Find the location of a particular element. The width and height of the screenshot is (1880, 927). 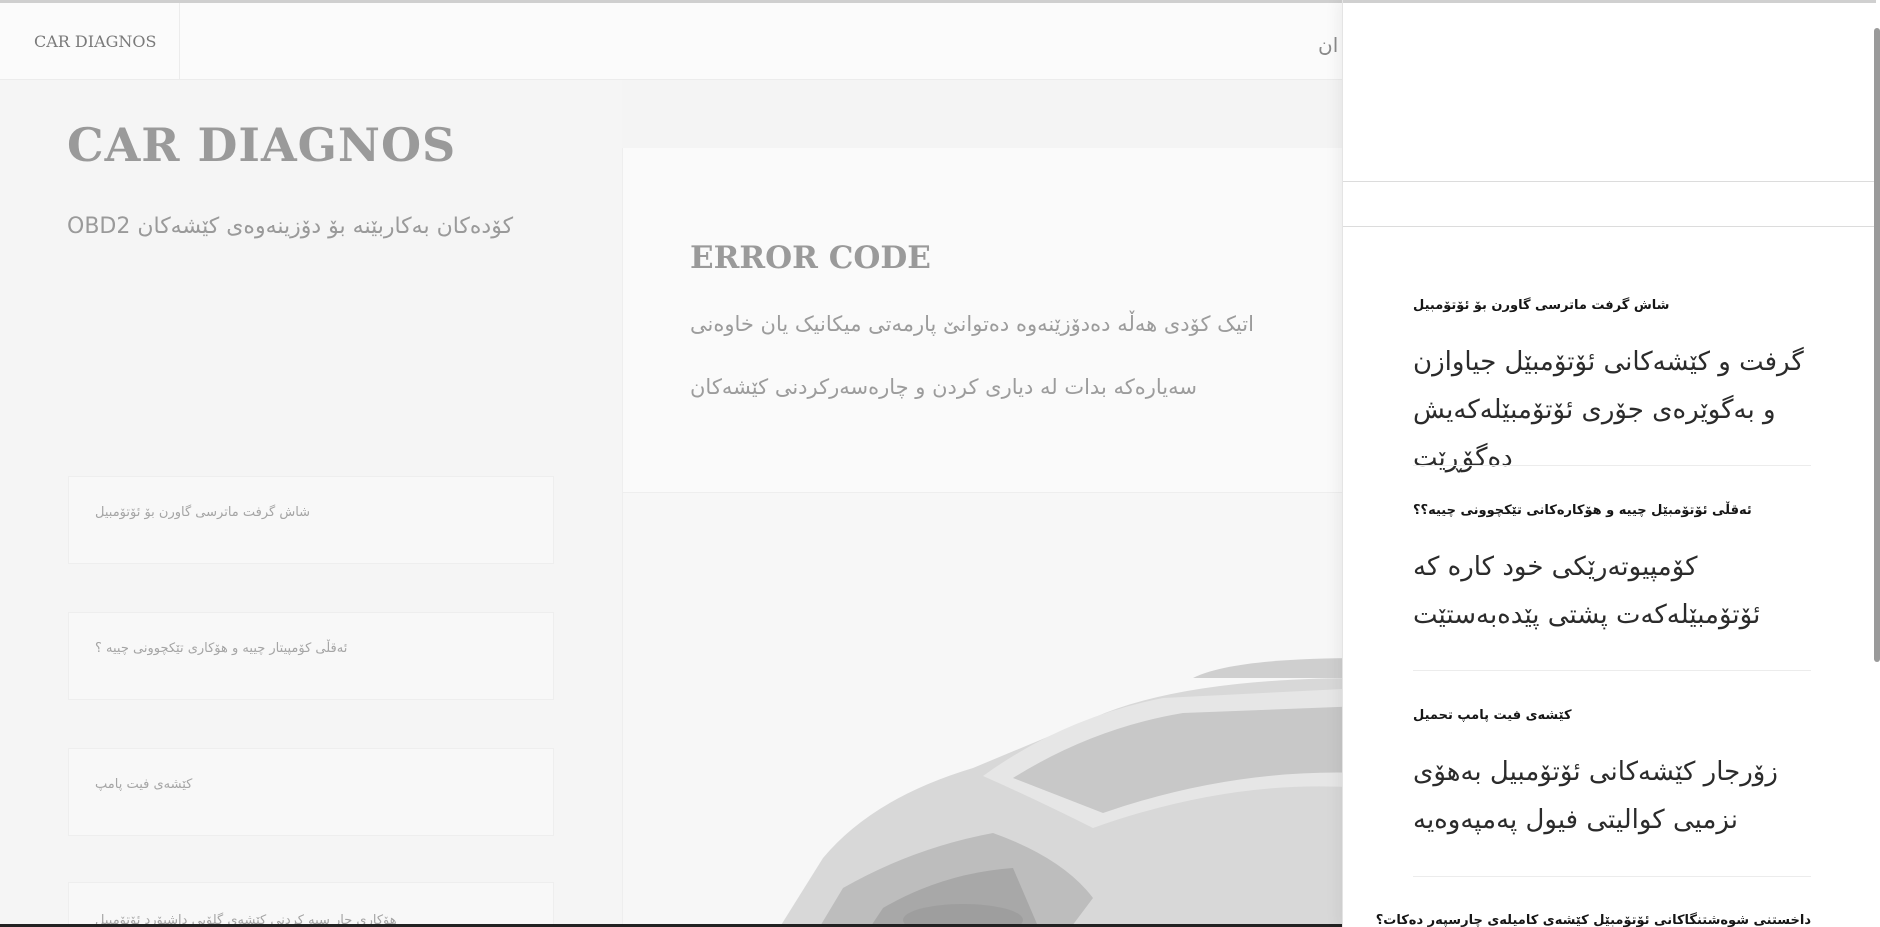

overlay-header is located at coordinates (1609, 91).